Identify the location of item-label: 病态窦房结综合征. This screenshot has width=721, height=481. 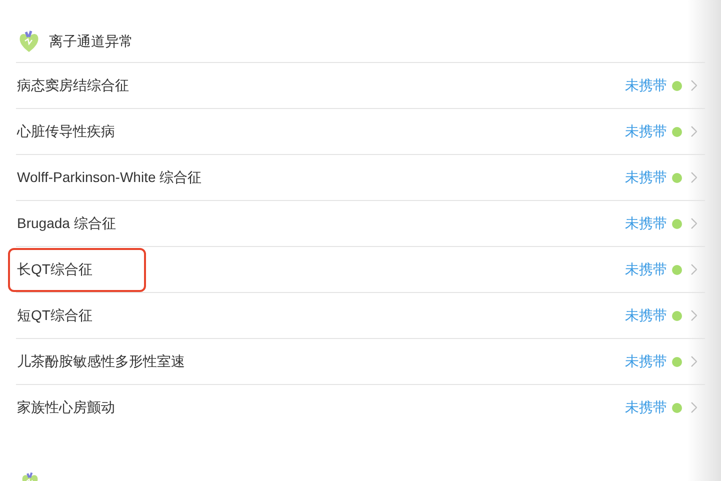
(72, 85).